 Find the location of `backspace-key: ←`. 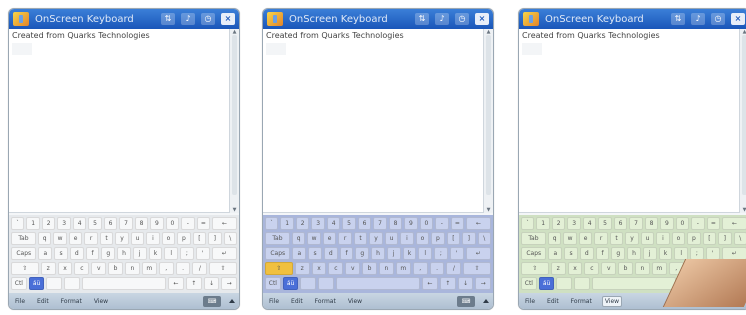

backspace-key: ← is located at coordinates (479, 223).